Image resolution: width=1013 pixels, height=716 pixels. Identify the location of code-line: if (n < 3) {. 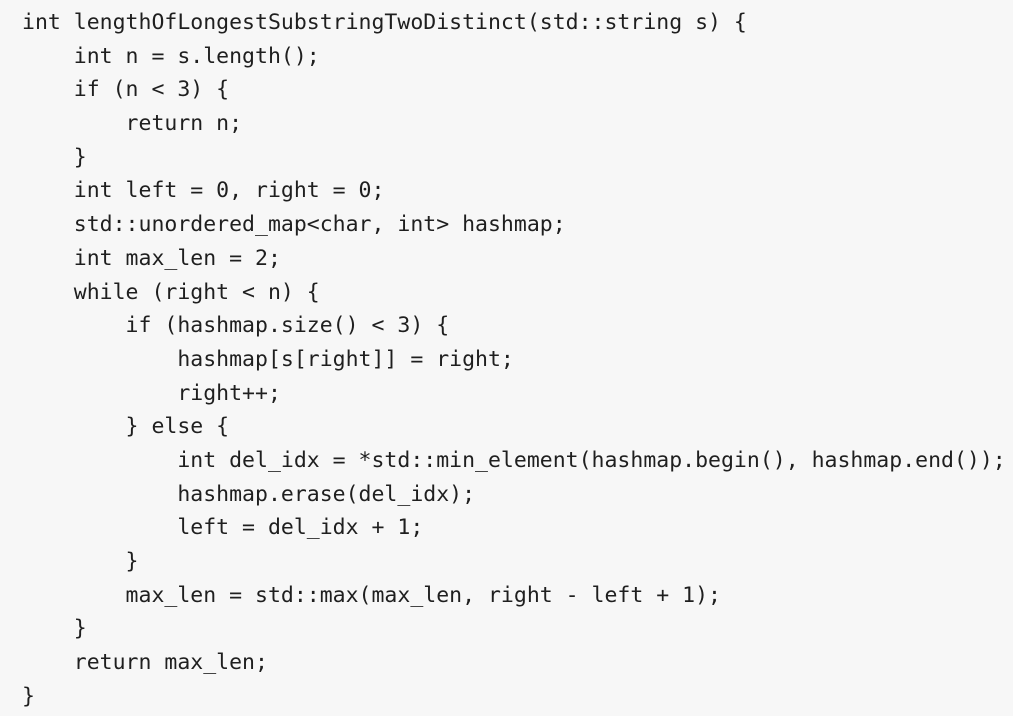
(126, 90).